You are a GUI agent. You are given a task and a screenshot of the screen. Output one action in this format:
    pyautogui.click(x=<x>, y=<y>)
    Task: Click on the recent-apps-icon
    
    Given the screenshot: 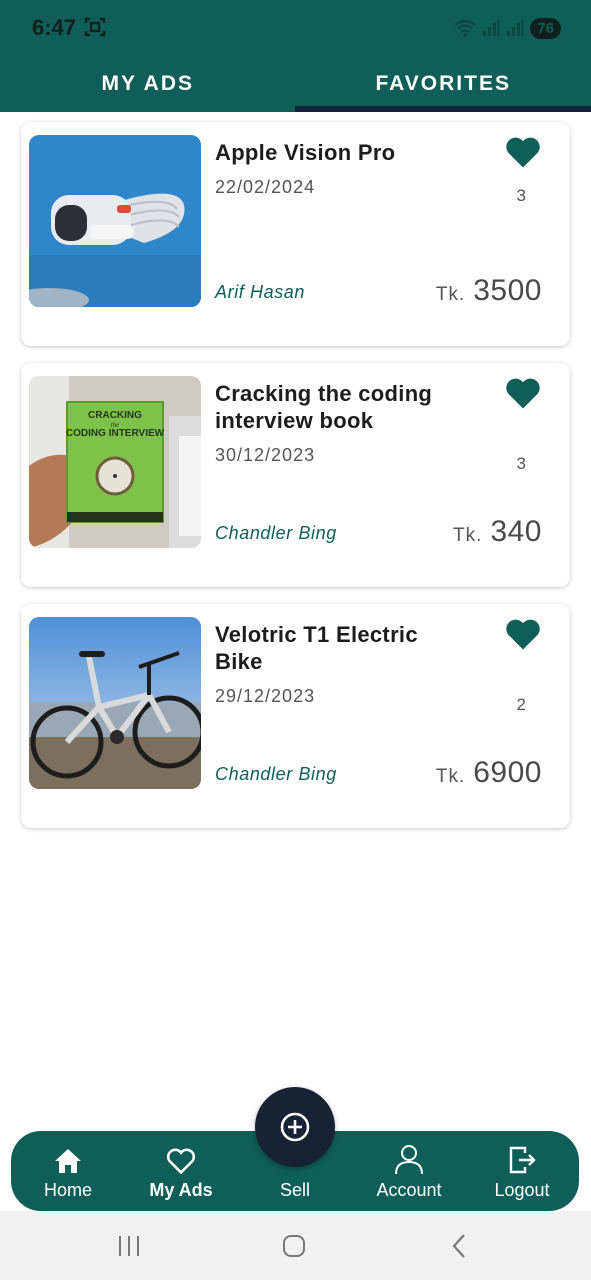 What is the action you would take?
    pyautogui.click(x=129, y=1246)
    